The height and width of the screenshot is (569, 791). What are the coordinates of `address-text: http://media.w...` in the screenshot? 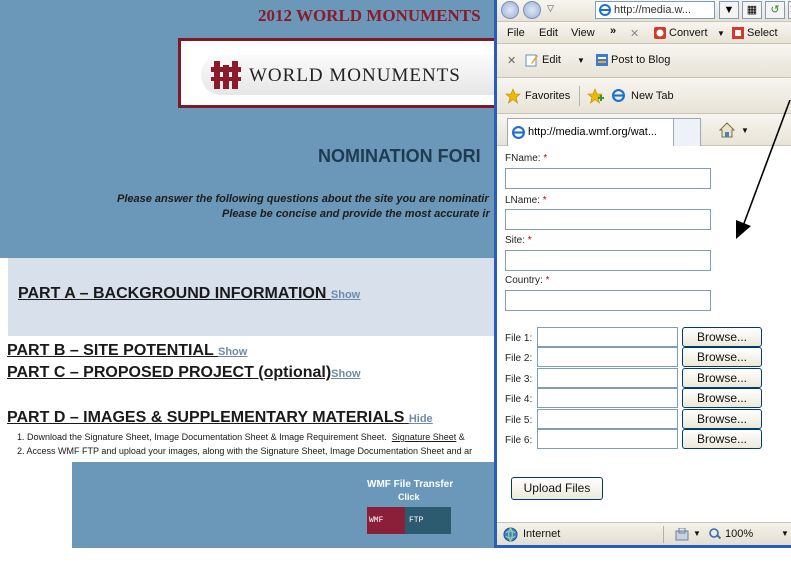 It's located at (653, 10).